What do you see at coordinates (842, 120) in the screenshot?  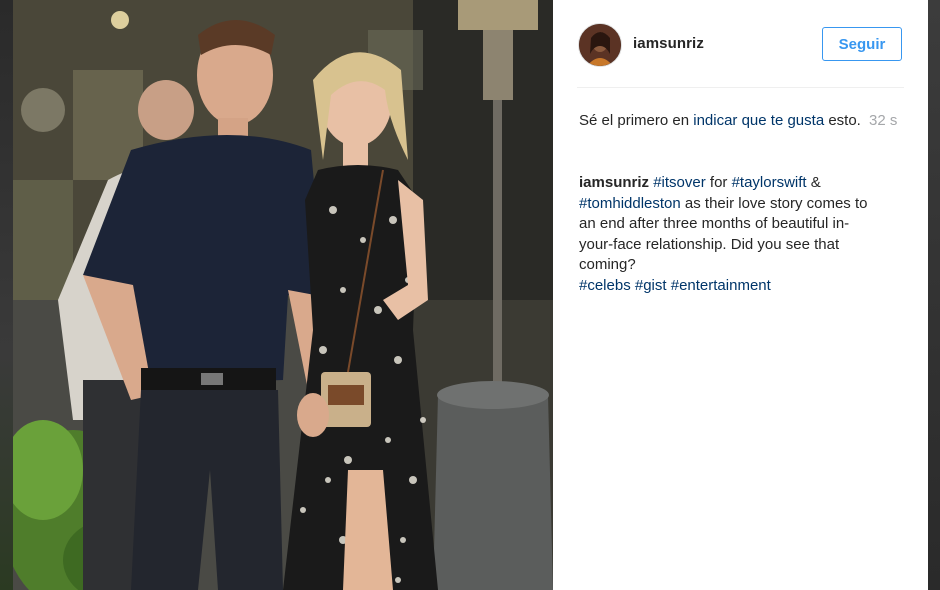 I see `likes-suffix: esto.` at bounding box center [842, 120].